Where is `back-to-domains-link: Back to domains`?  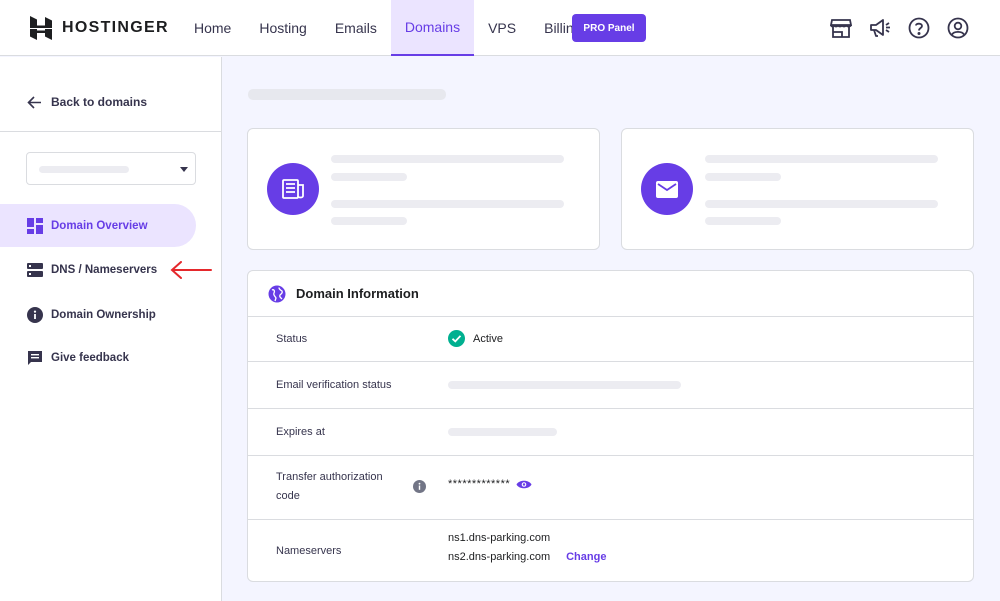
back-to-domains-link: Back to domains is located at coordinates (87, 102).